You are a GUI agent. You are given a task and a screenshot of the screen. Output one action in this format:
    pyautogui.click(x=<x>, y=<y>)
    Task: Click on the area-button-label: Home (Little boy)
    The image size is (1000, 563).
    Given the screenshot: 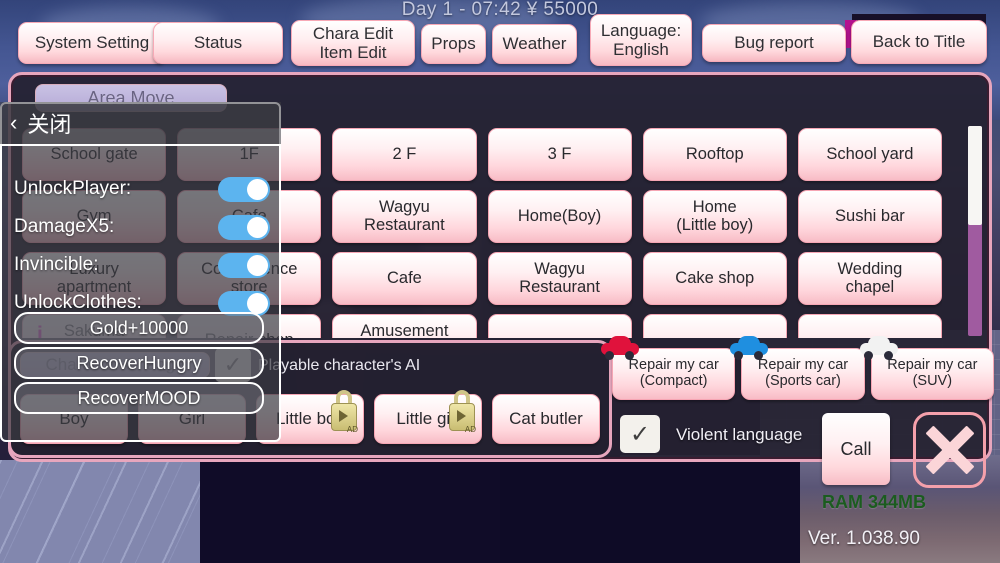 What is the action you would take?
    pyautogui.click(x=715, y=215)
    